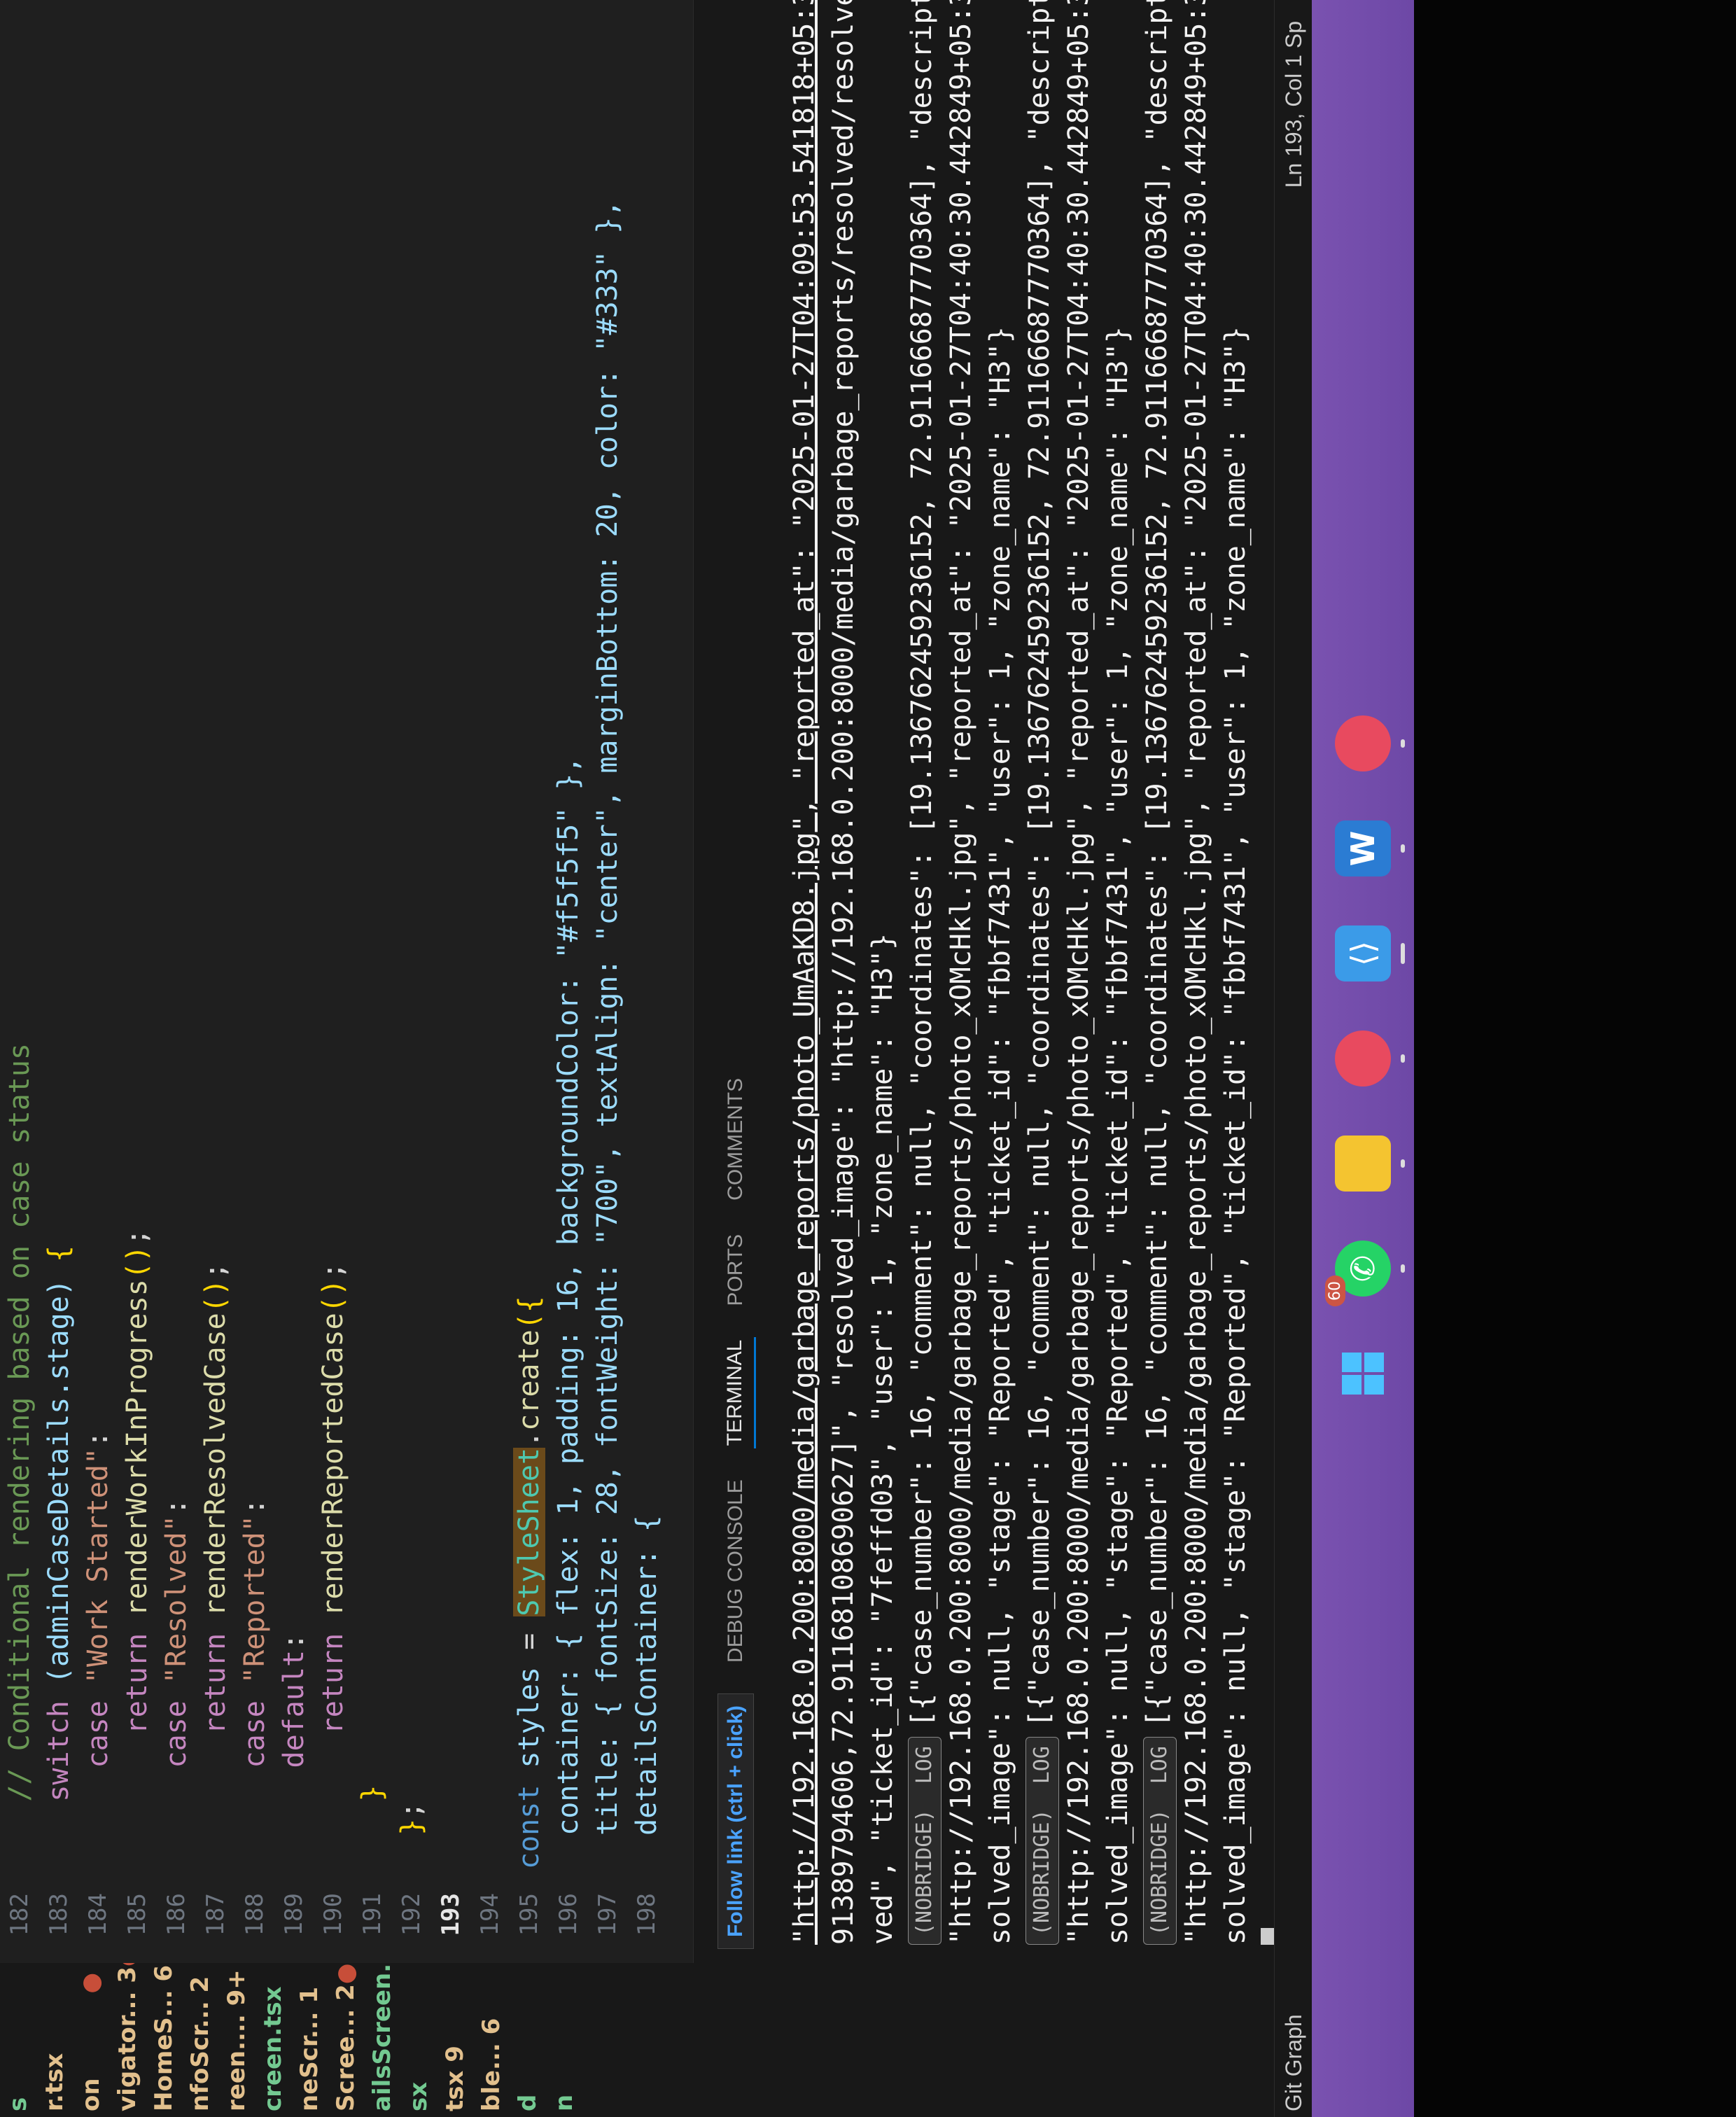 This screenshot has height=2117, width=1736. I want to click on explorer-file-item: n, so click(564, 2040).